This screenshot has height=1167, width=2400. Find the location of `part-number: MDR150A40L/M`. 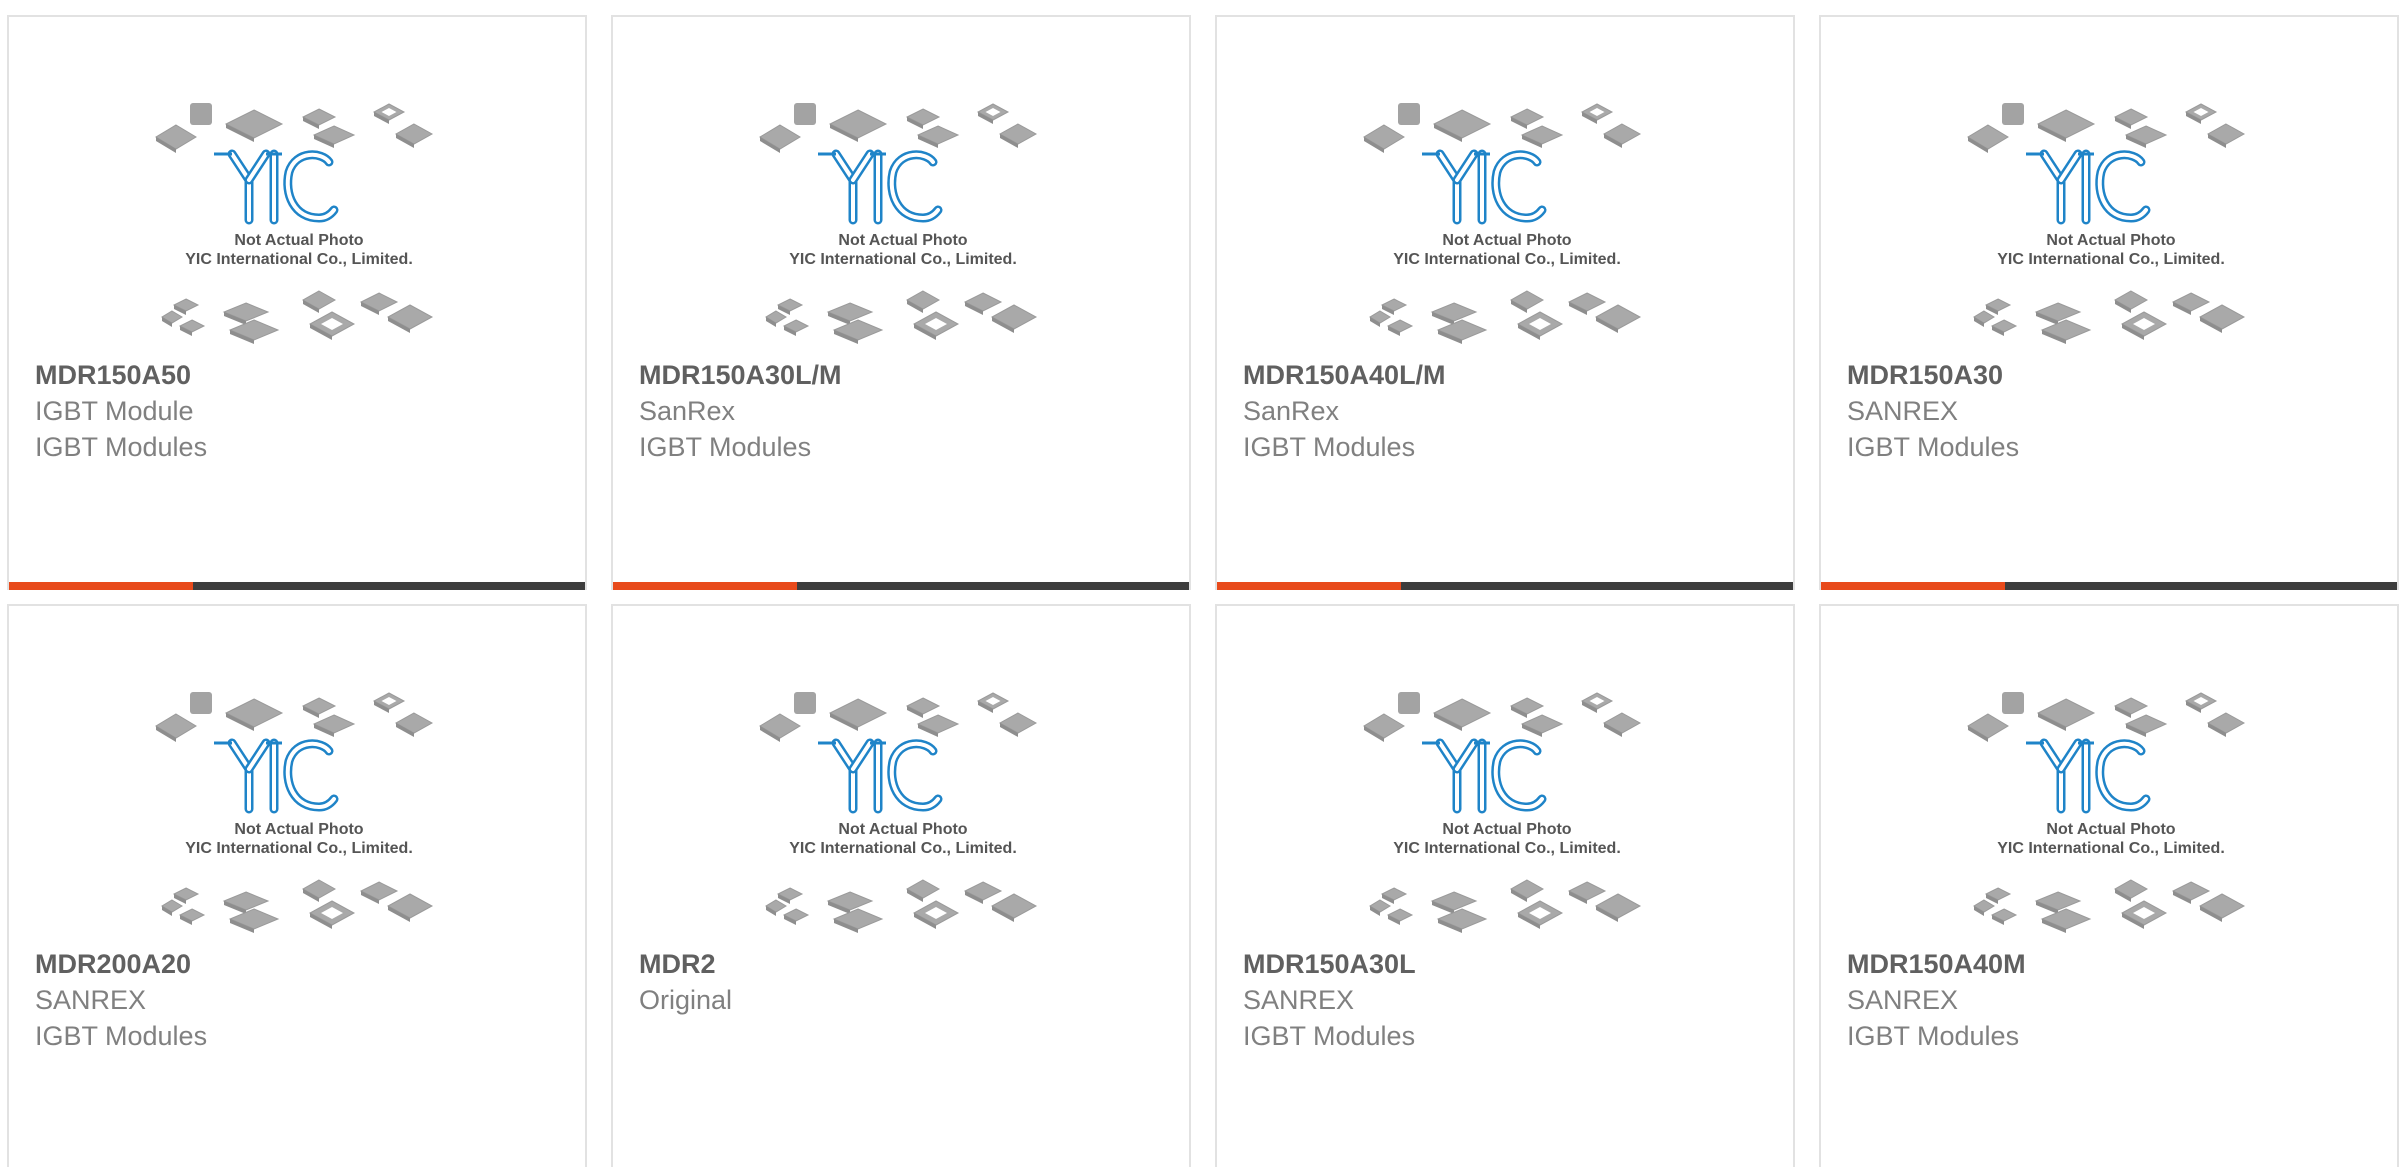

part-number: MDR150A40L/M is located at coordinates (1508, 375).